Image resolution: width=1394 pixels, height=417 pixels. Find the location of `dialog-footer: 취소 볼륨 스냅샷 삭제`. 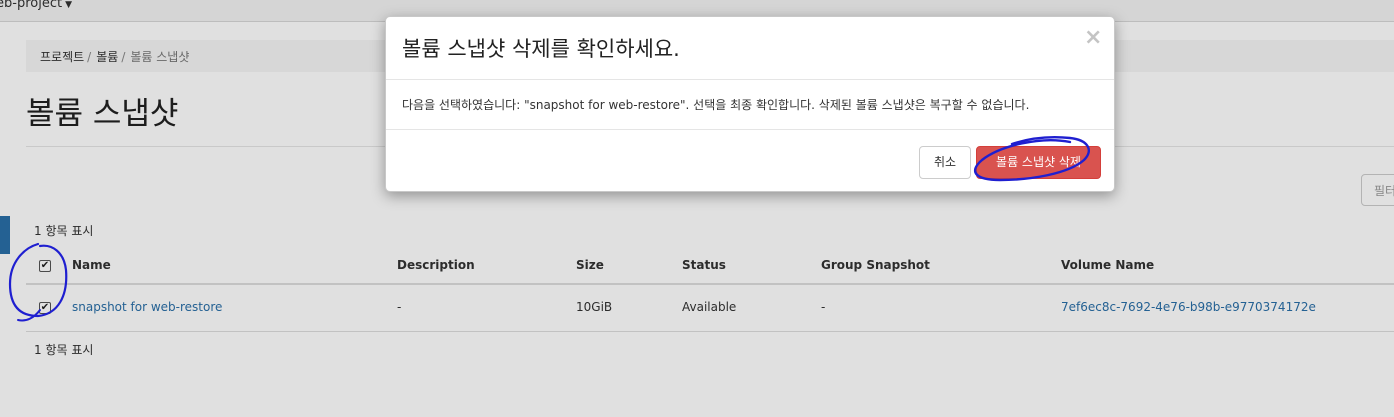

dialog-footer: 취소 볼륨 스냅샷 삭제 is located at coordinates (750, 160).